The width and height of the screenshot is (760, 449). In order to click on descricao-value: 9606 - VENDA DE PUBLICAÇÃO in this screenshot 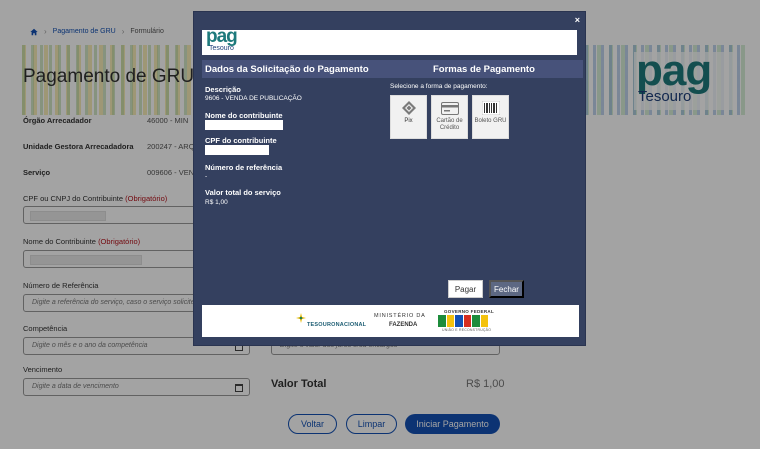, I will do `click(253, 98)`.